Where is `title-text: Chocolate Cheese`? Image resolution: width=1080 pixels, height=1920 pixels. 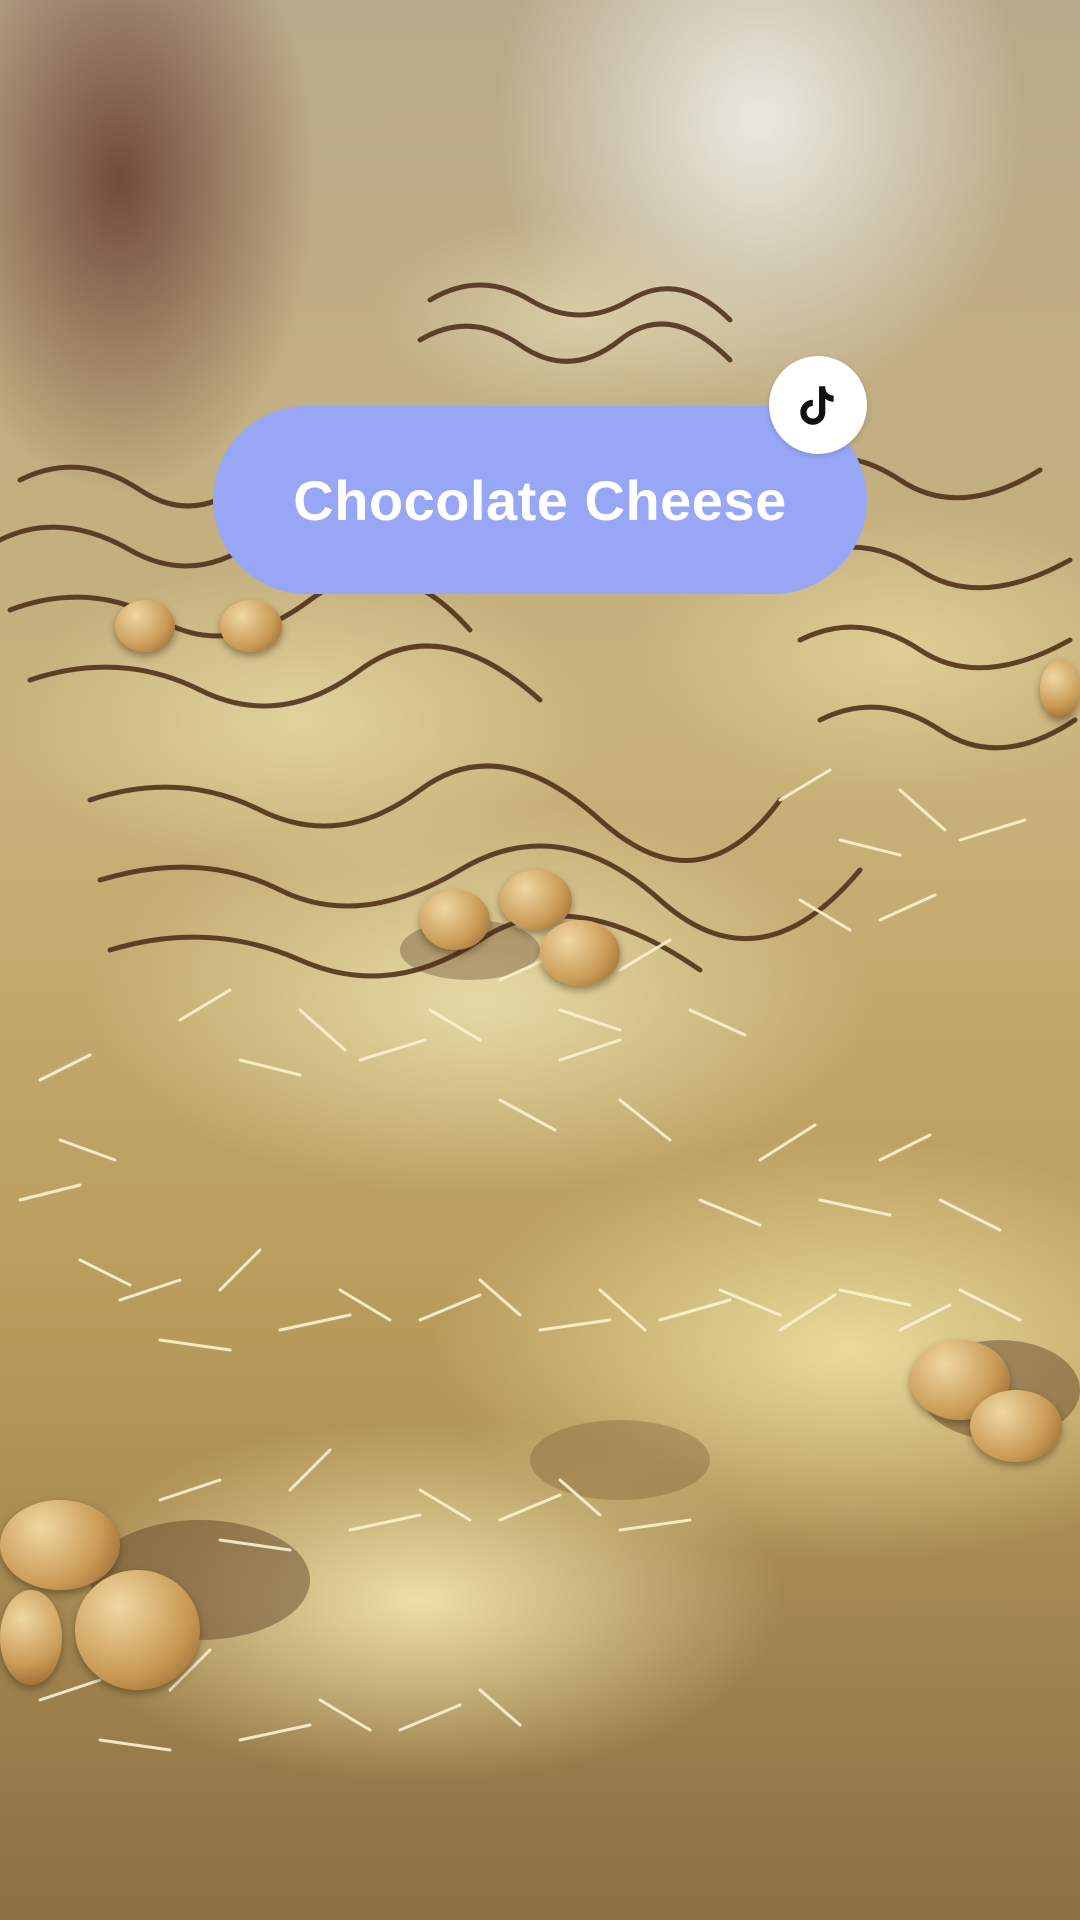
title-text: Chocolate Cheese is located at coordinates (540, 500).